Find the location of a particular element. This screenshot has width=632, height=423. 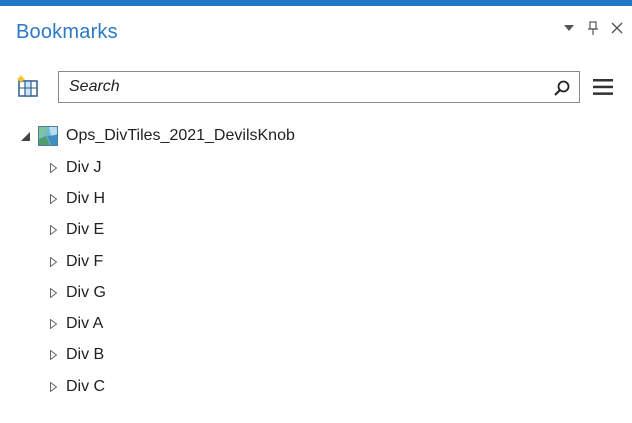

search-box is located at coordinates (319, 87).